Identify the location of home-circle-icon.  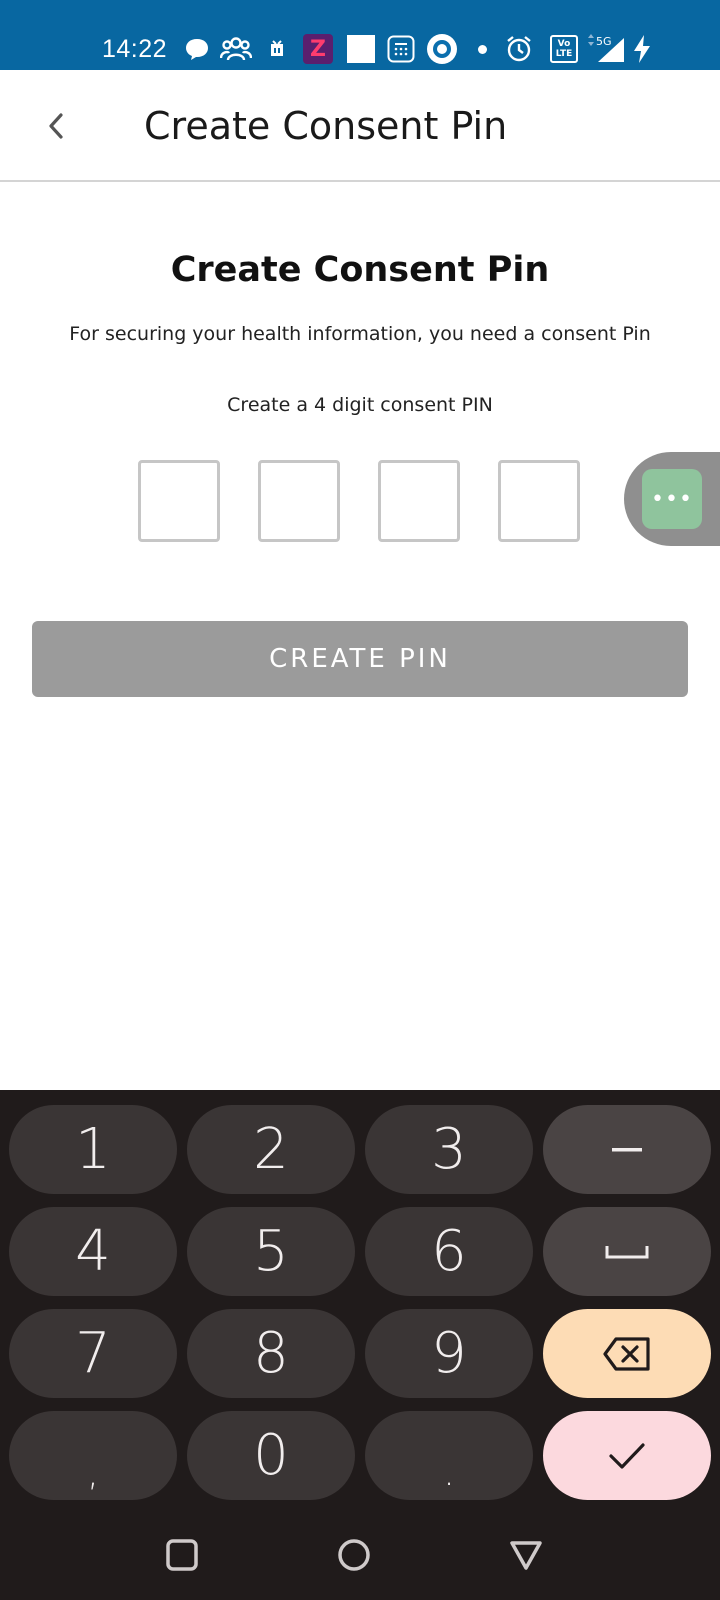
(354, 1555).